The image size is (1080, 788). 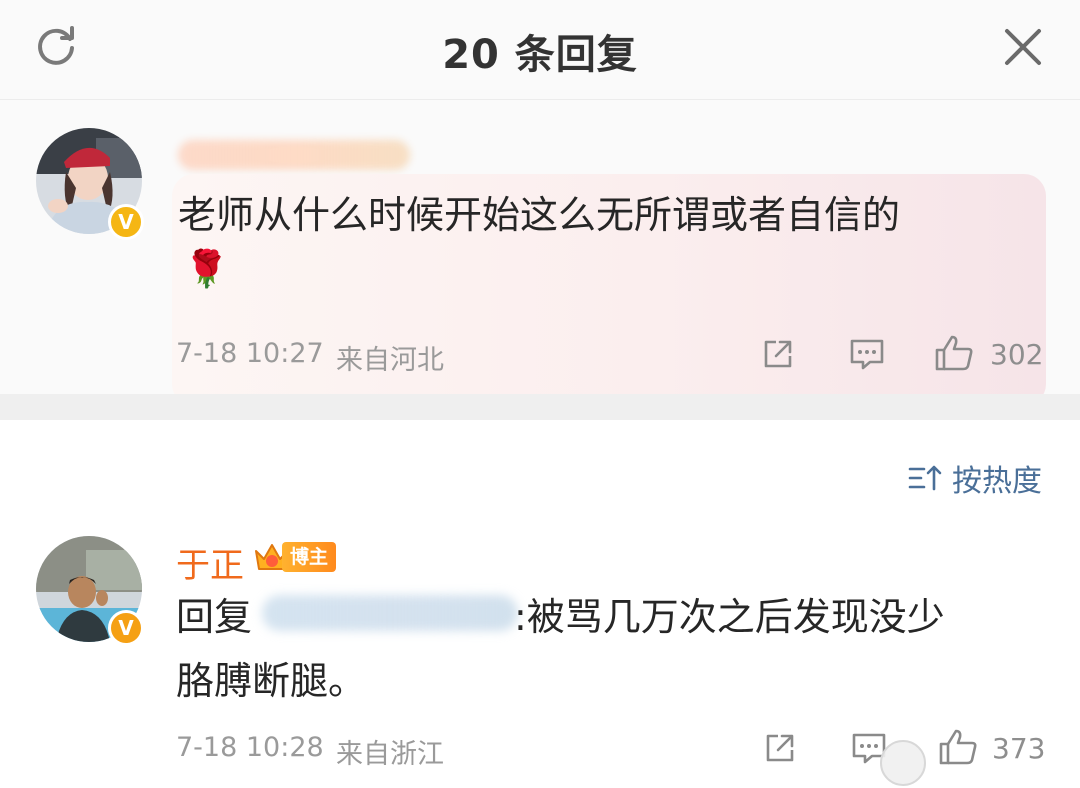 What do you see at coordinates (729, 617) in the screenshot?
I see `reply-text-line1: :被骂几万次之后发现没少` at bounding box center [729, 617].